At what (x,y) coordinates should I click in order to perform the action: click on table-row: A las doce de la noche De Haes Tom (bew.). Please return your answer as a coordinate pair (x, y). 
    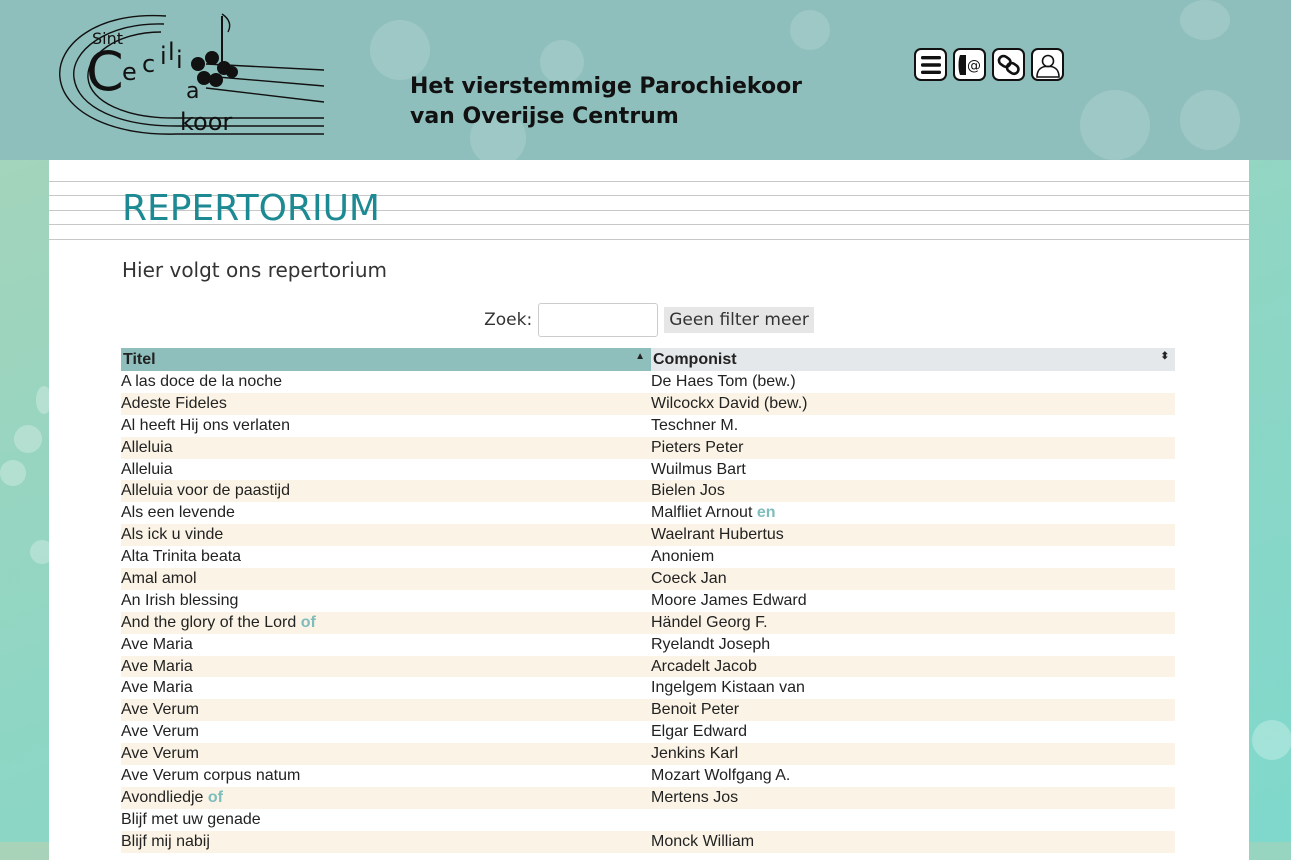
    Looking at the image, I should click on (648, 382).